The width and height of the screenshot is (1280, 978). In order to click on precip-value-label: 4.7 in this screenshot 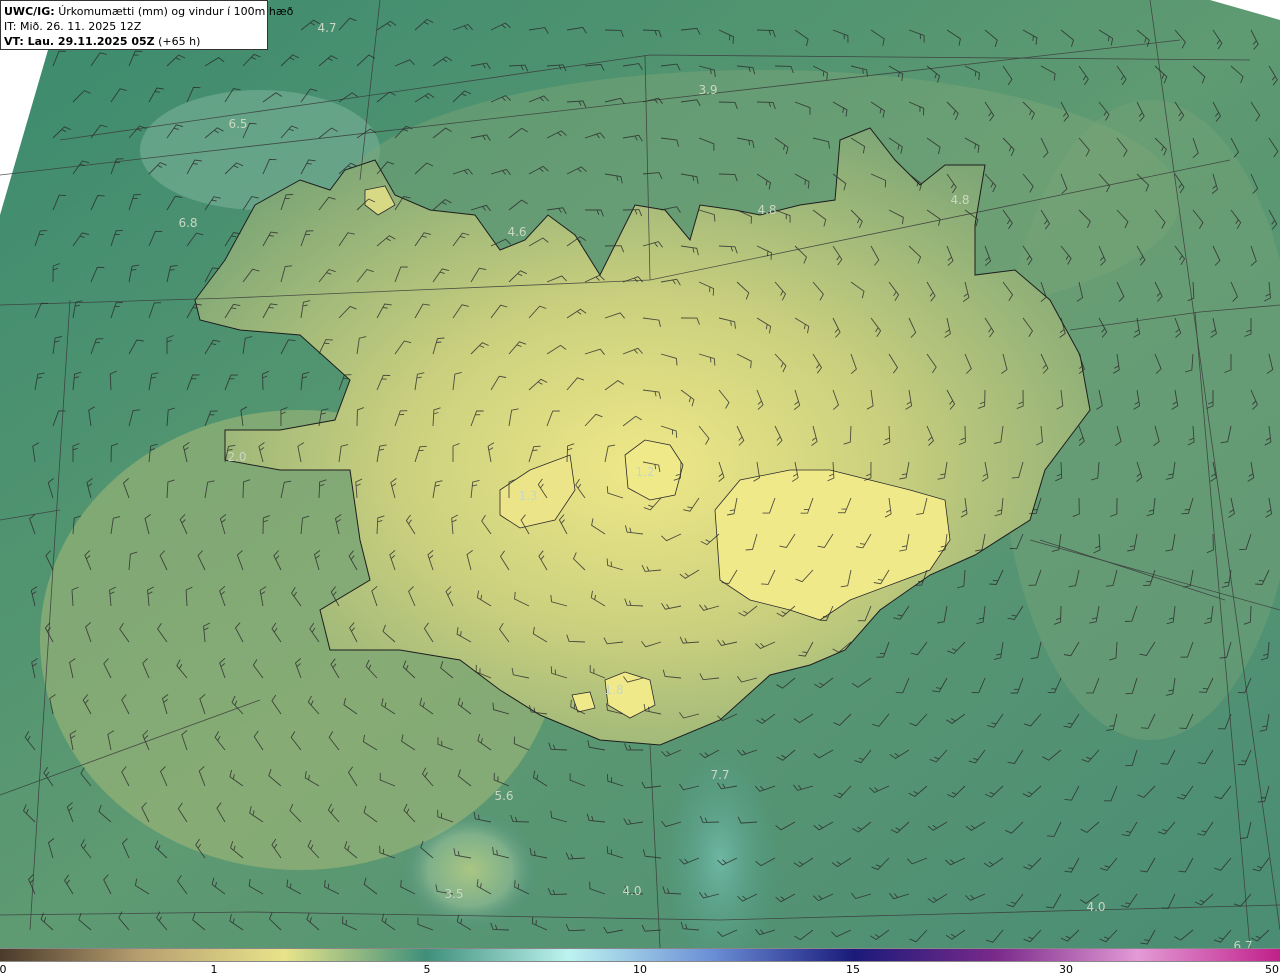, I will do `click(326, 28)`.